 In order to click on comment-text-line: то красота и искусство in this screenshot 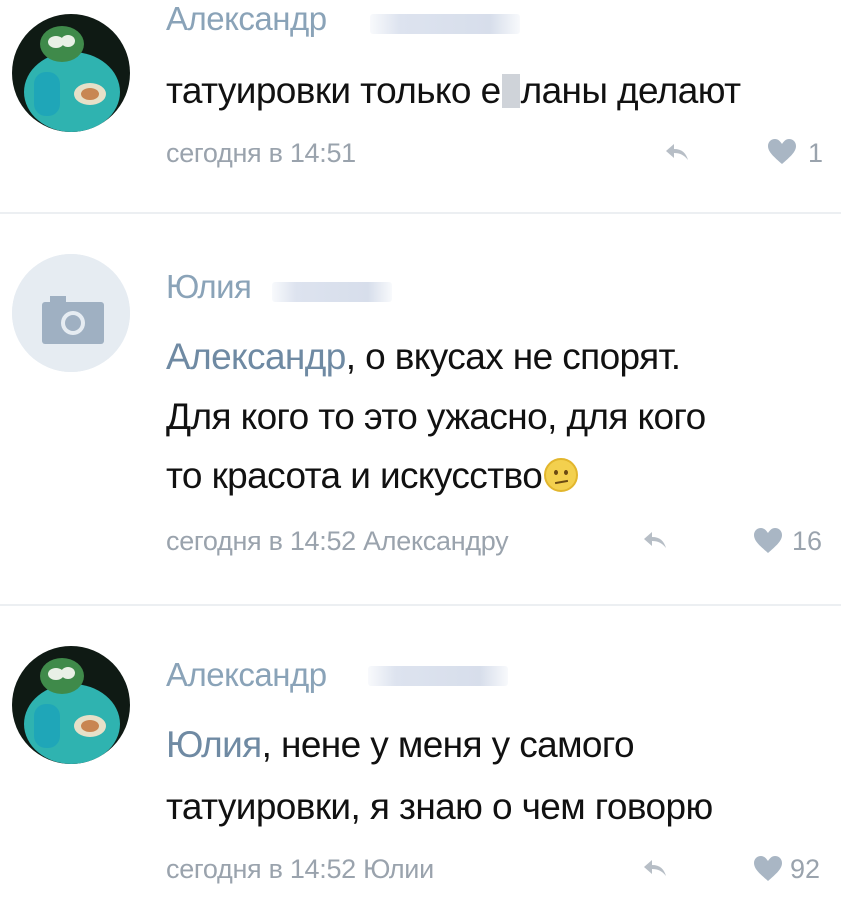, I will do `click(372, 476)`.